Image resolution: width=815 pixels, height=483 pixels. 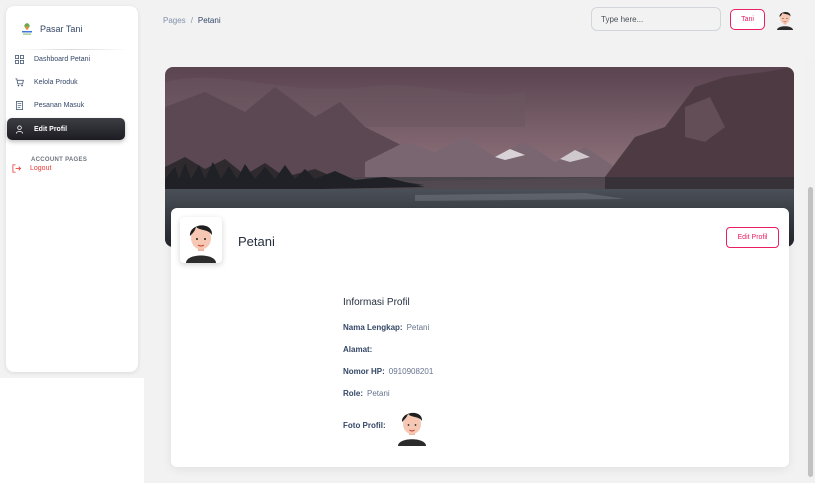 I want to click on profile-photo, so click(x=412, y=426).